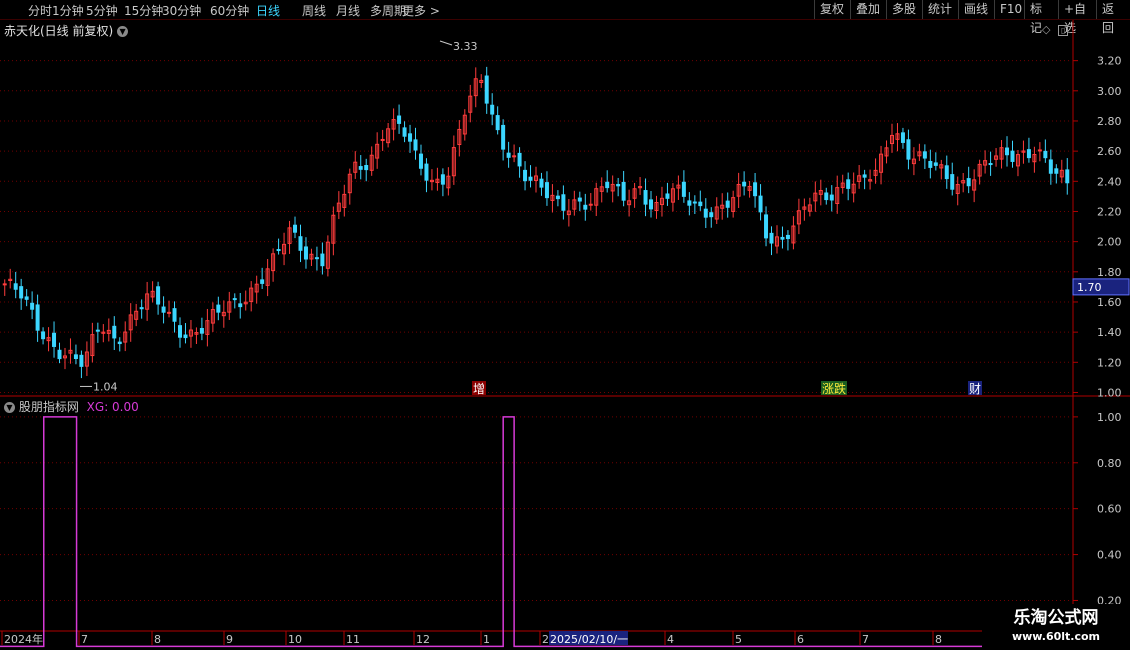  Describe the element at coordinates (1056, 627) in the screenshot. I see `watermark: 乐淘公式网 www.60lt.com` at that location.